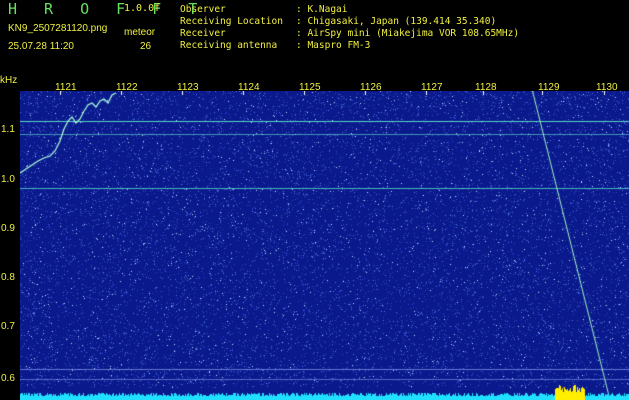 The image size is (629, 400). I want to click on info-value-receiver: : AirSpy mini (Miakejima VOR 108.65MHz), so click(408, 33).